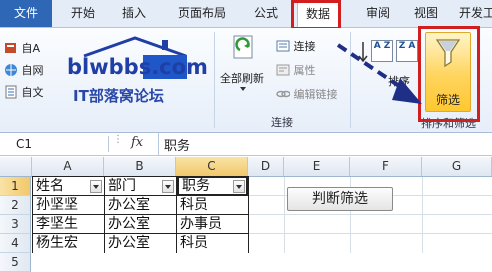 Image resolution: width=492 pixels, height=272 pixels. What do you see at coordinates (15, 262) in the screenshot?
I see `row-header-5: 5` at bounding box center [15, 262].